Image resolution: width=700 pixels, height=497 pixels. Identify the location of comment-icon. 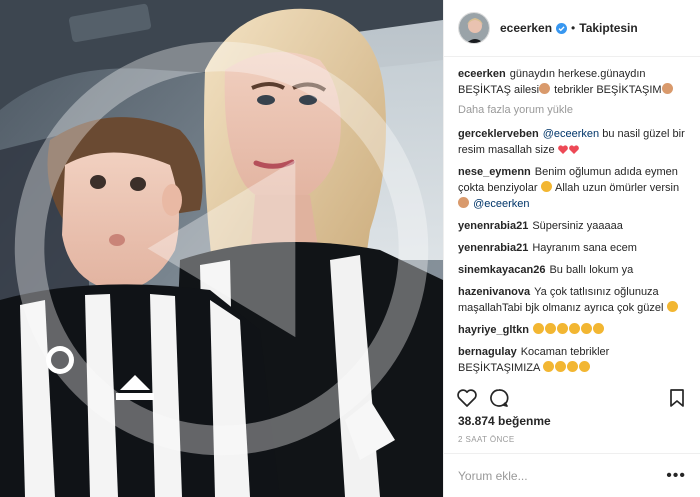
(499, 398).